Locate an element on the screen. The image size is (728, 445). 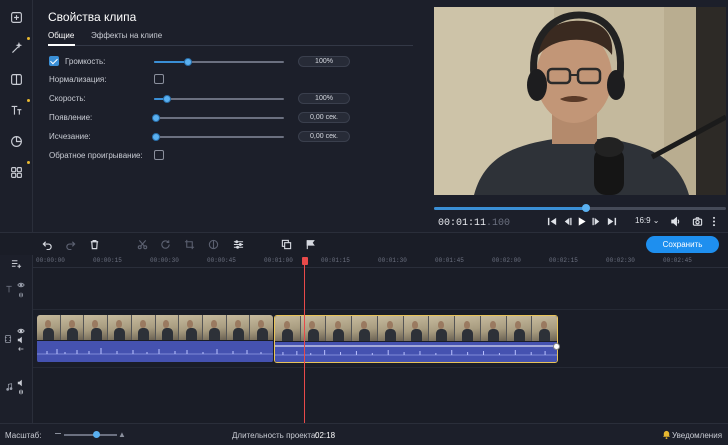
redo-icon is located at coordinates (70, 244).